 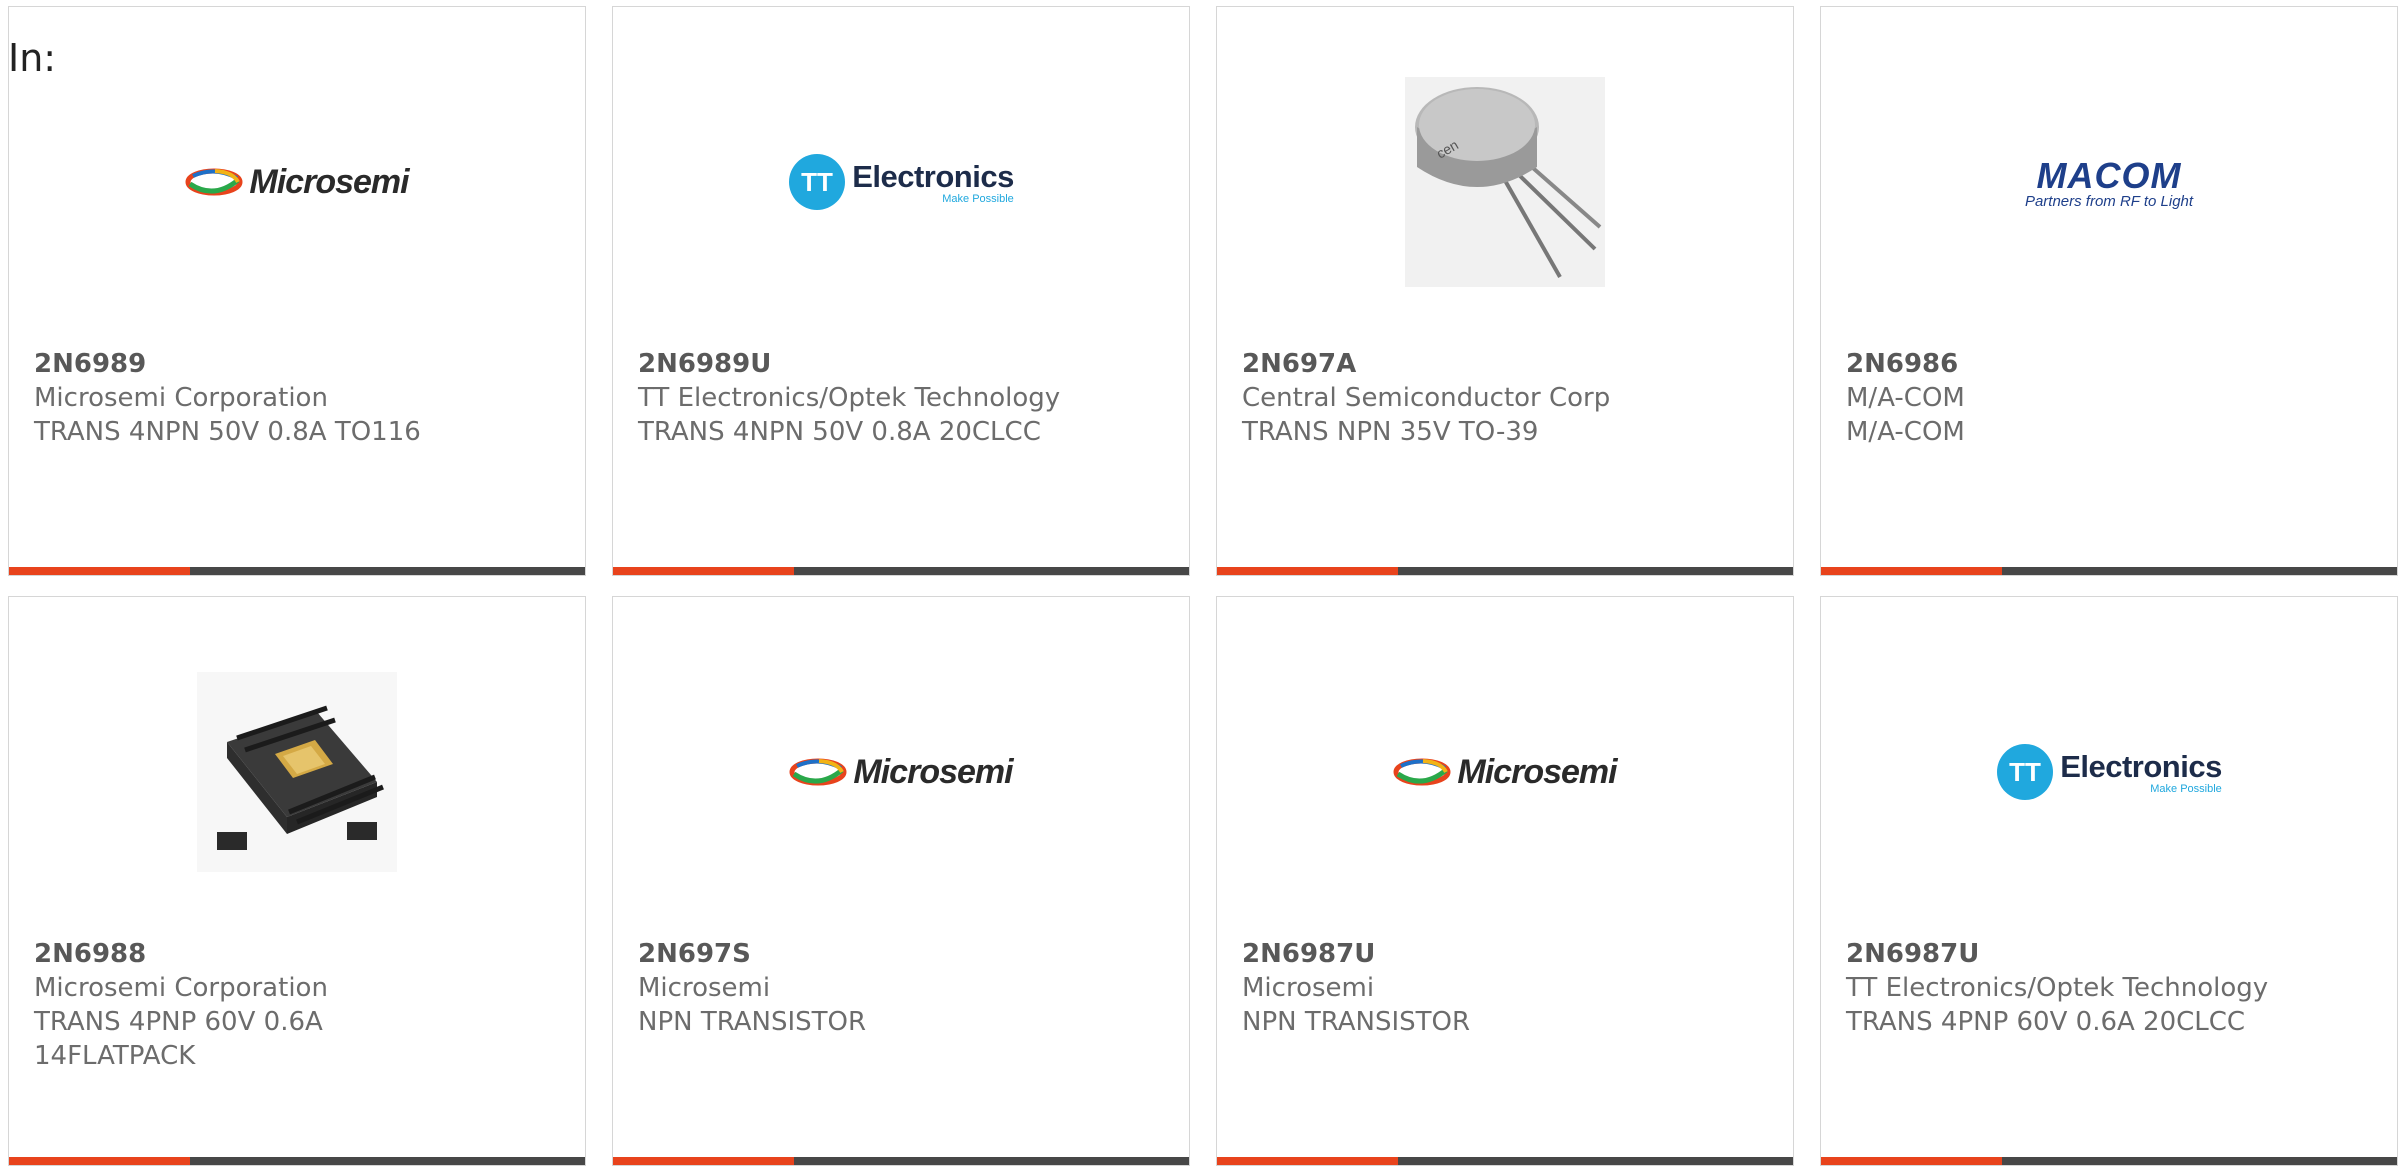 I want to click on flatpack-chip-icon, so click(x=297, y=772).